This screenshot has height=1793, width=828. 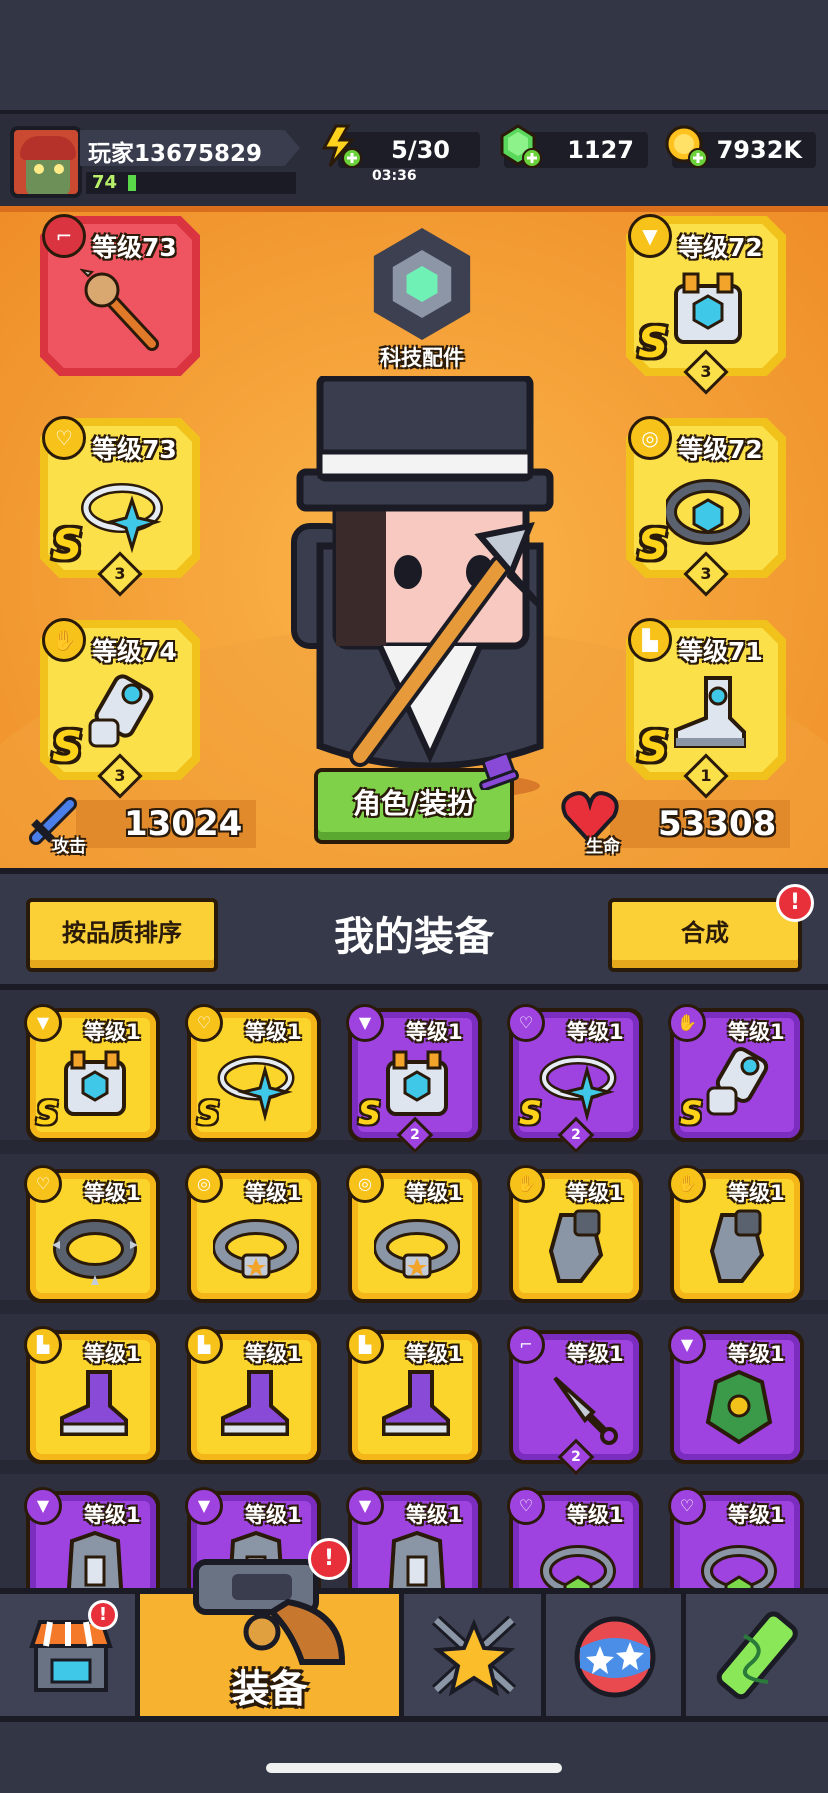 I want to click on section-title: 我的装备, so click(x=414, y=937).